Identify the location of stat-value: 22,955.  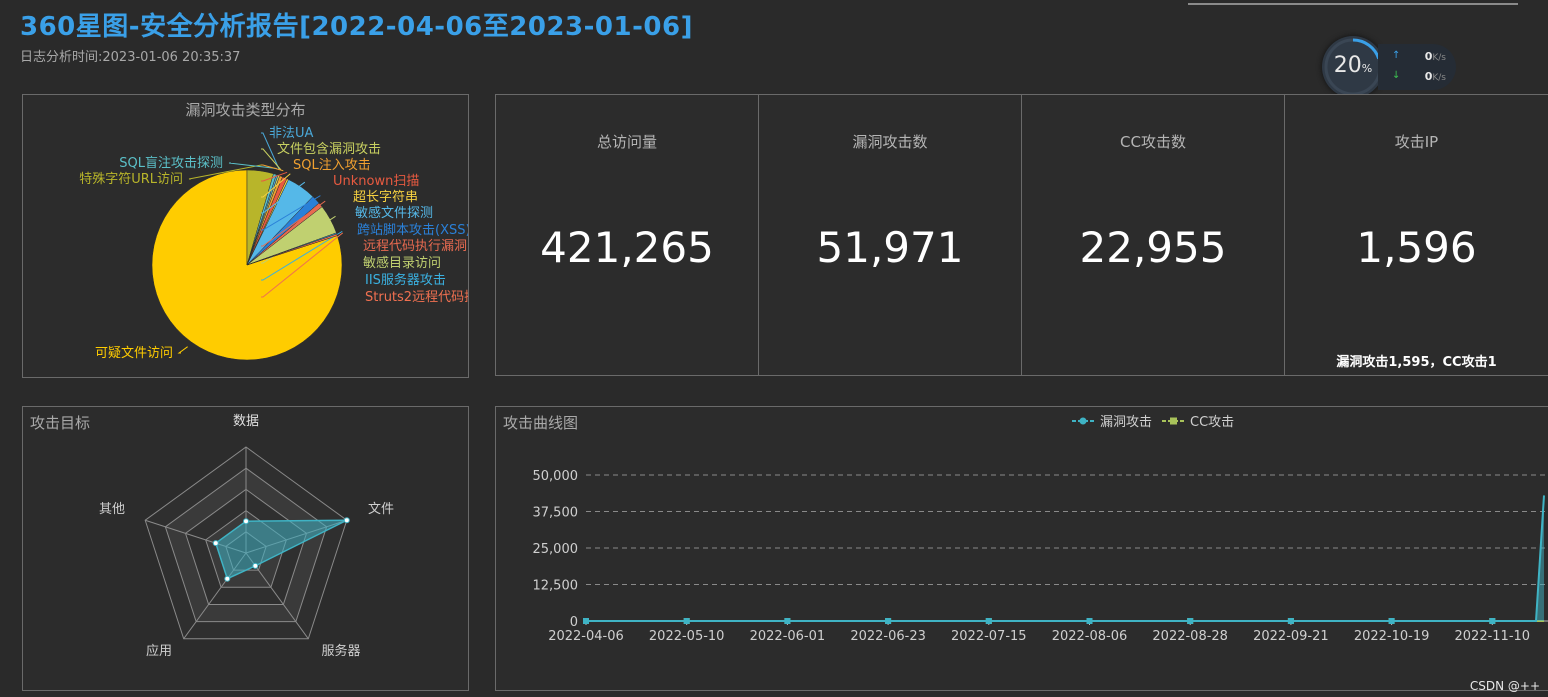
(1153, 247).